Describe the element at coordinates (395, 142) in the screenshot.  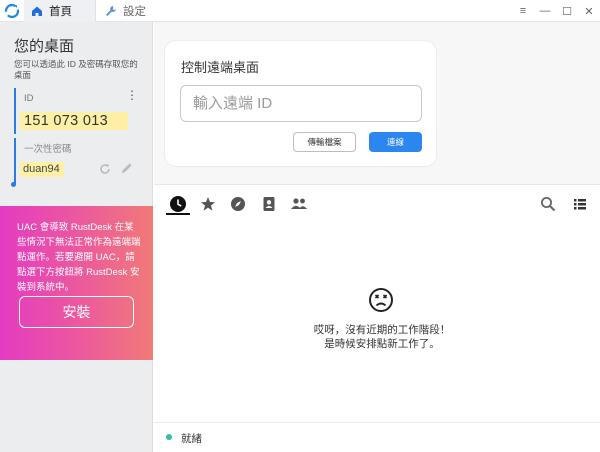
I see `connect-button: 連線` at that location.